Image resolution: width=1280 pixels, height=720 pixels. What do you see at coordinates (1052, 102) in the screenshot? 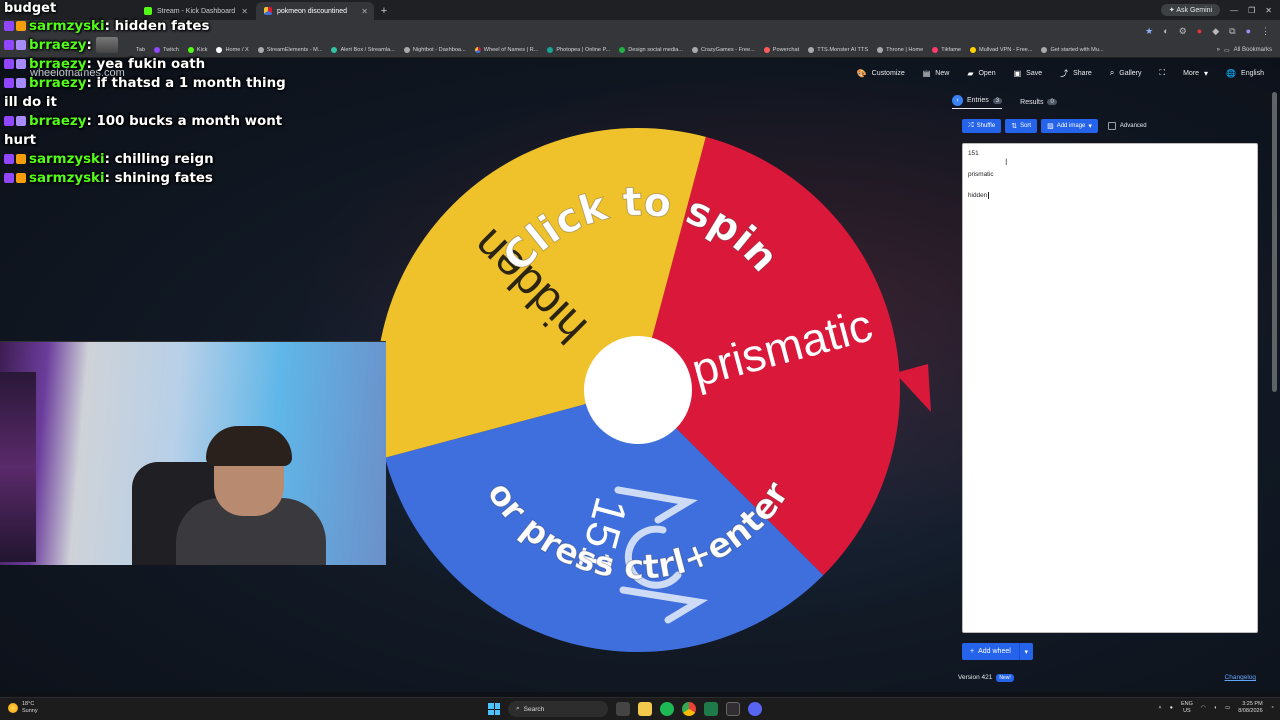
I see `results-count-badge: 0` at bounding box center [1052, 102].